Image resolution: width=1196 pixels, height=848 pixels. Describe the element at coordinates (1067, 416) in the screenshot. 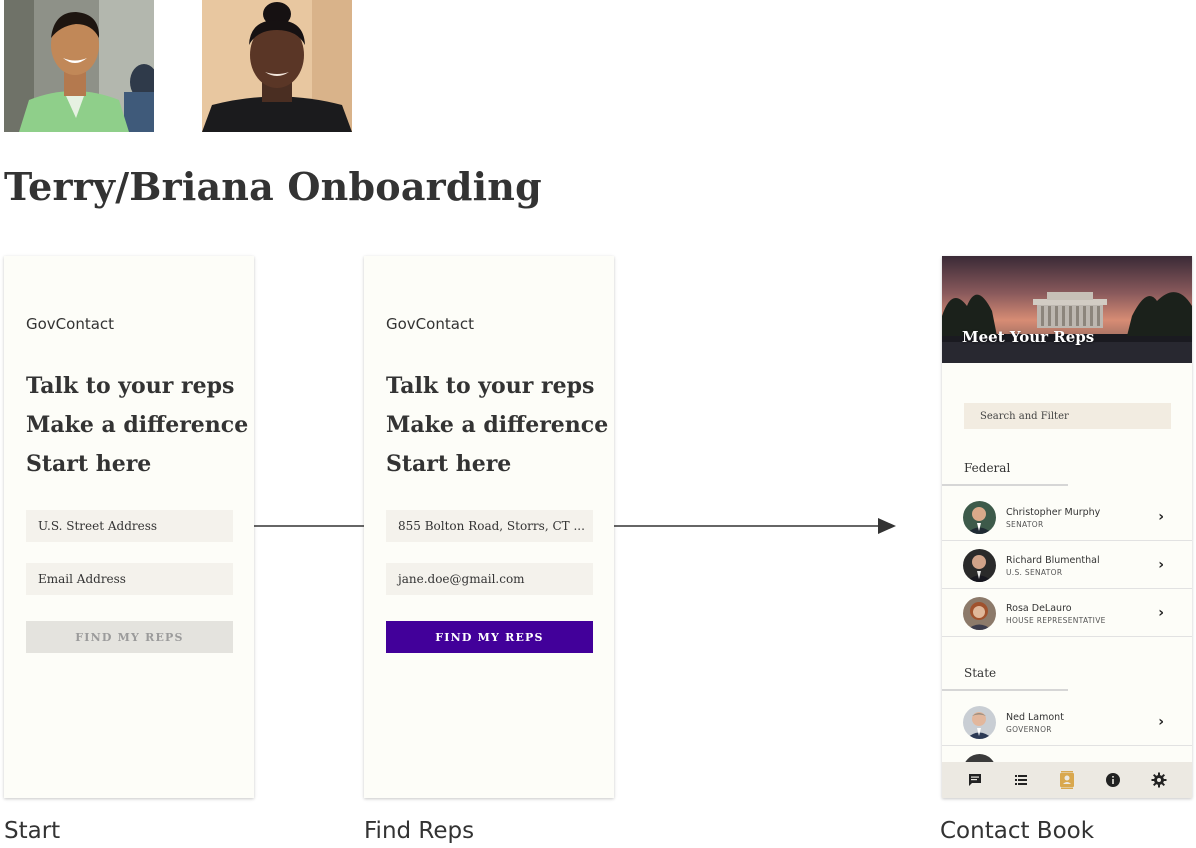

I see `search-filter-input: Search and Filter` at that location.